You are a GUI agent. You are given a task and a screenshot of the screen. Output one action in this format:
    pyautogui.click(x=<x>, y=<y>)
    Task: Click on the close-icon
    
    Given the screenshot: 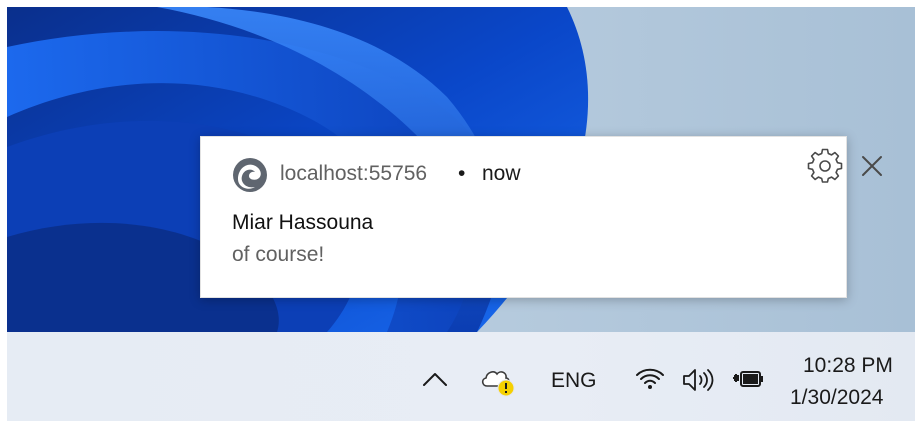 What is the action you would take?
    pyautogui.click(x=872, y=166)
    